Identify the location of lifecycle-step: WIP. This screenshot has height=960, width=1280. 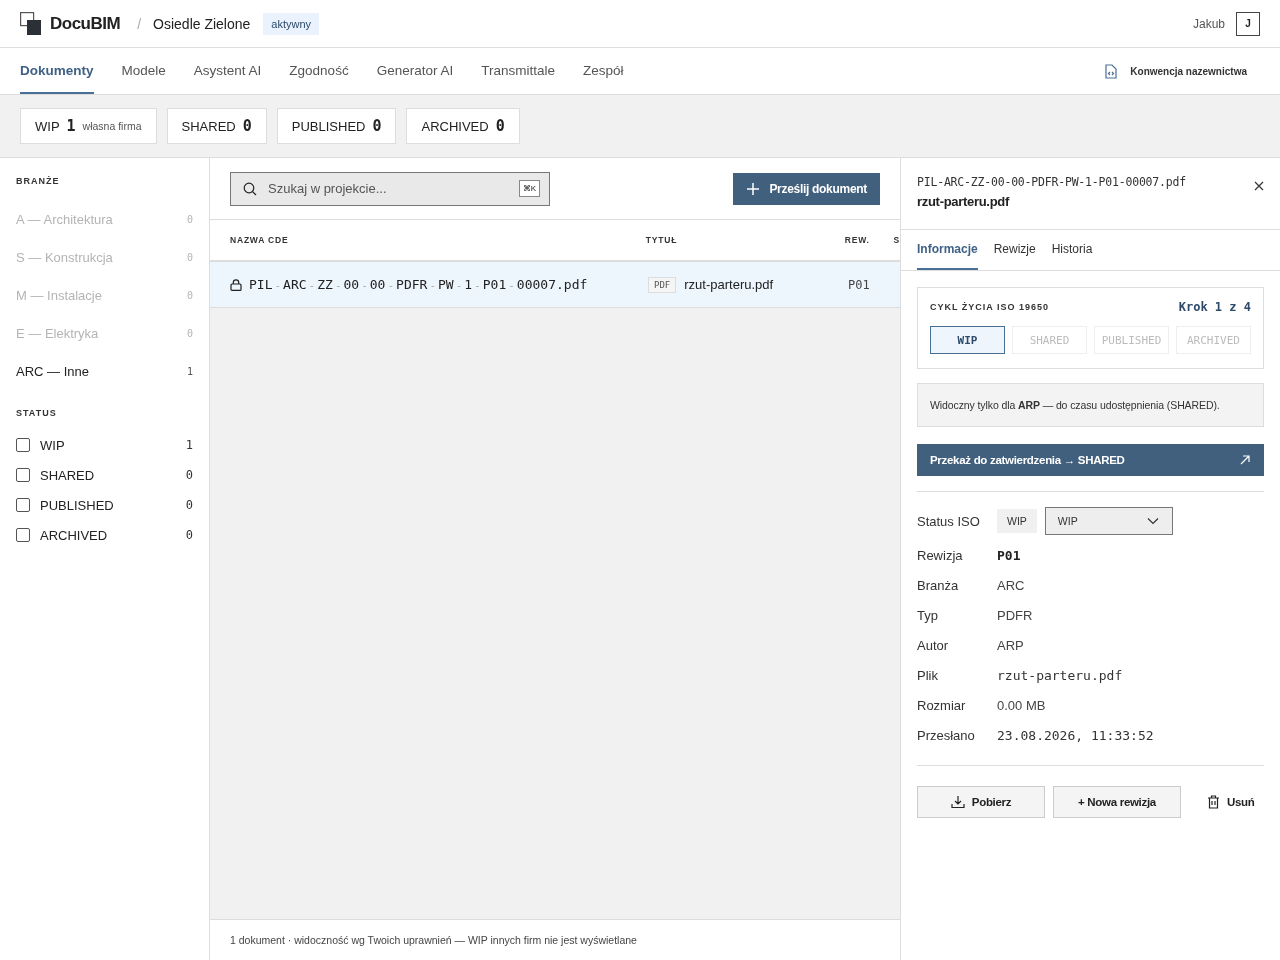
(967, 340).